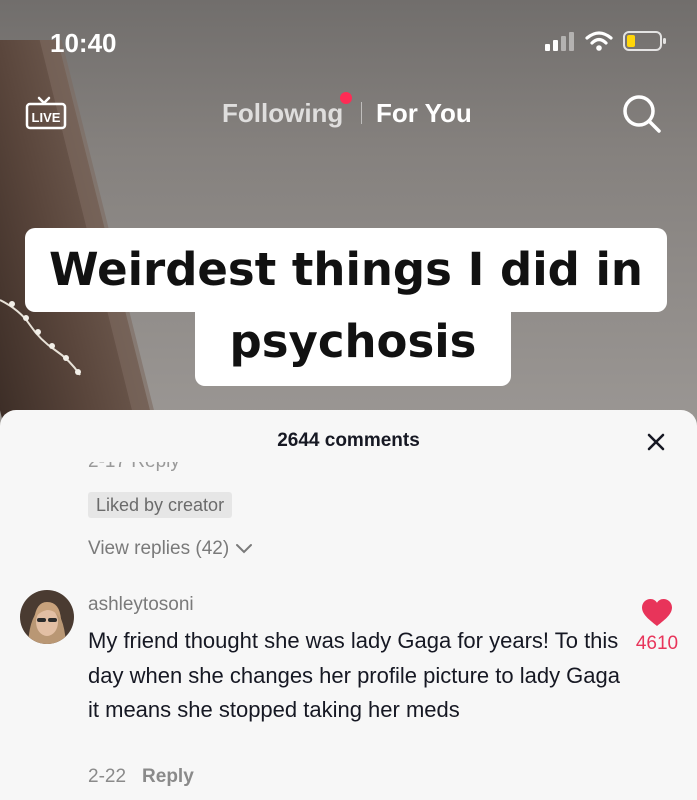 The width and height of the screenshot is (697, 800). I want to click on view-replies-label: View replies (42), so click(159, 548).